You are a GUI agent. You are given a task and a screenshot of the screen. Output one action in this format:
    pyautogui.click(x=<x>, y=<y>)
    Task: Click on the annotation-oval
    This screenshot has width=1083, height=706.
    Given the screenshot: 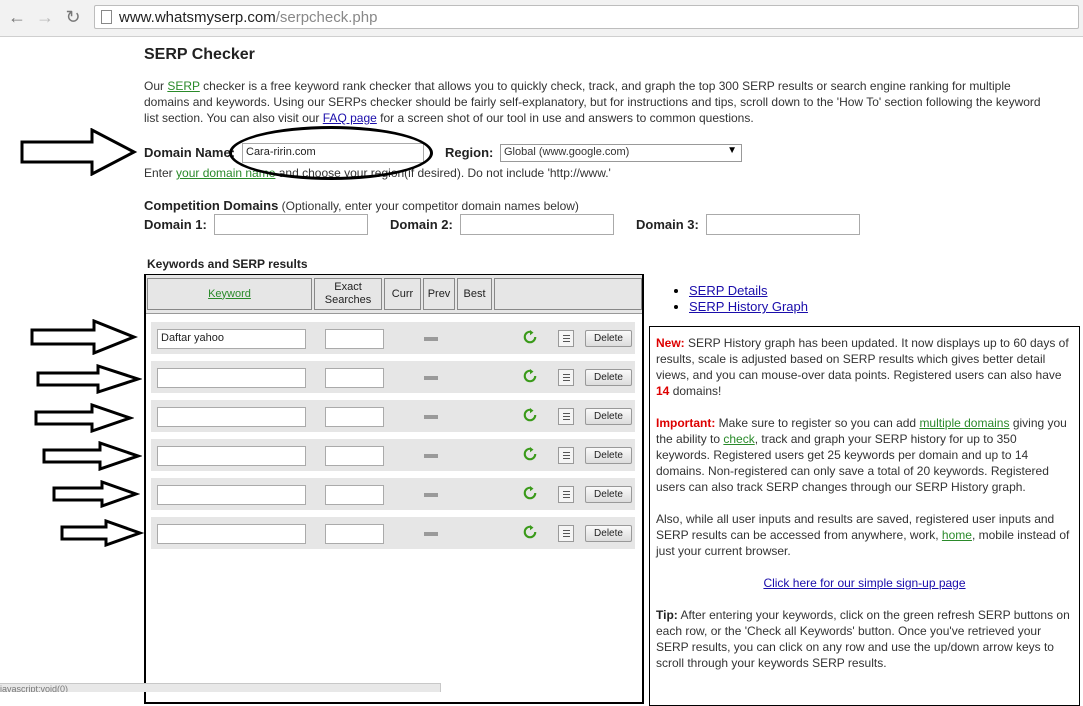 What is the action you would take?
    pyautogui.click(x=331, y=153)
    